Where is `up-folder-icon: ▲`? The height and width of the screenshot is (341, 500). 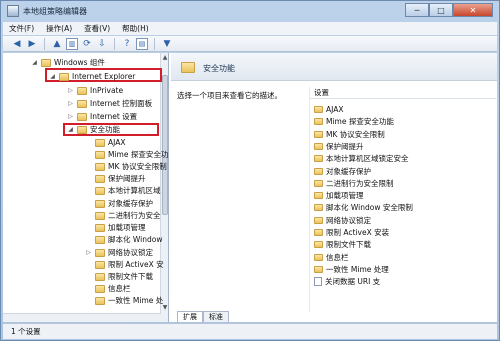
up-folder-icon: ▲ is located at coordinates (57, 44).